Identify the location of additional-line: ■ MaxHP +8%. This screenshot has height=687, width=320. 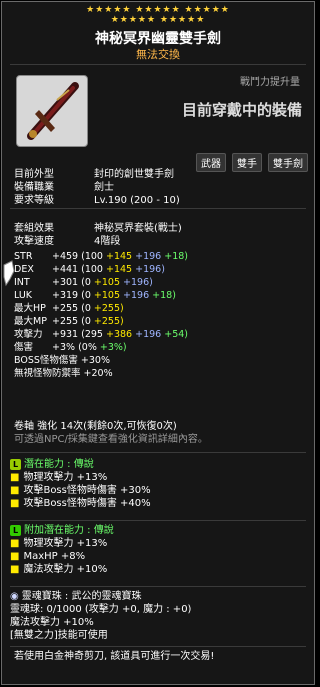
(48, 556).